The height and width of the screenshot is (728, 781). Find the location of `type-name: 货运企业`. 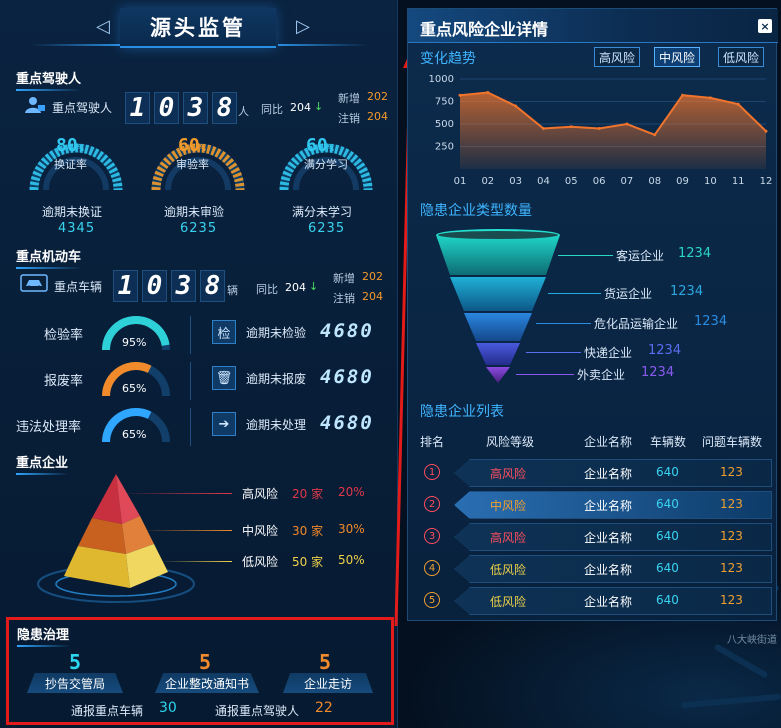

type-name: 货运企业 is located at coordinates (628, 294).